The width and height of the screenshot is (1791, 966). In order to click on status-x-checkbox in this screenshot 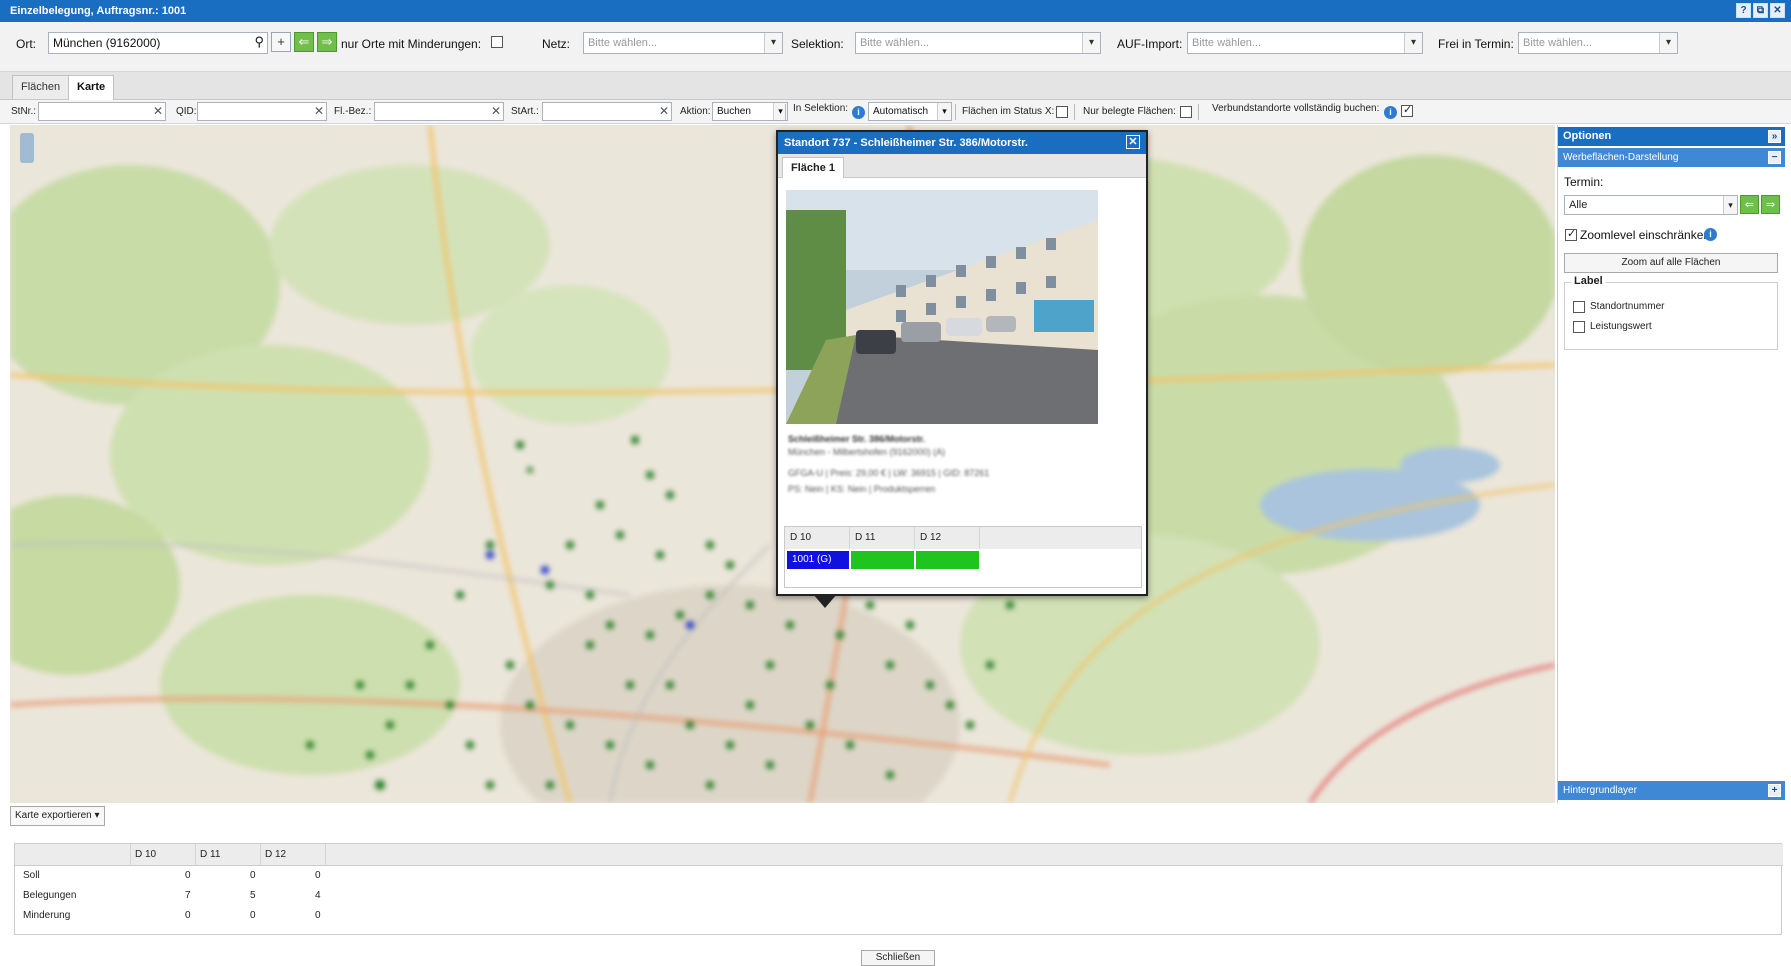, I will do `click(1062, 112)`.